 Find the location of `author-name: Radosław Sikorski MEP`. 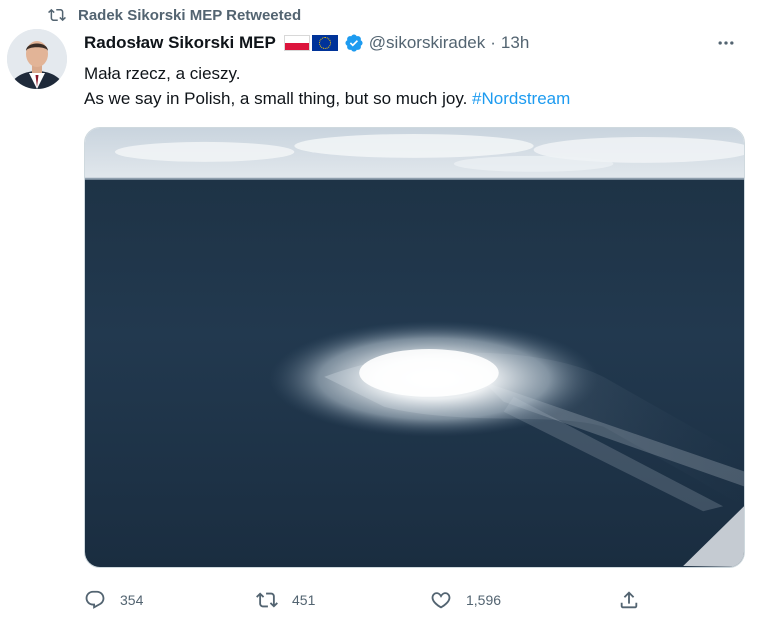

author-name: Radosław Sikorski MEP is located at coordinates (180, 43).